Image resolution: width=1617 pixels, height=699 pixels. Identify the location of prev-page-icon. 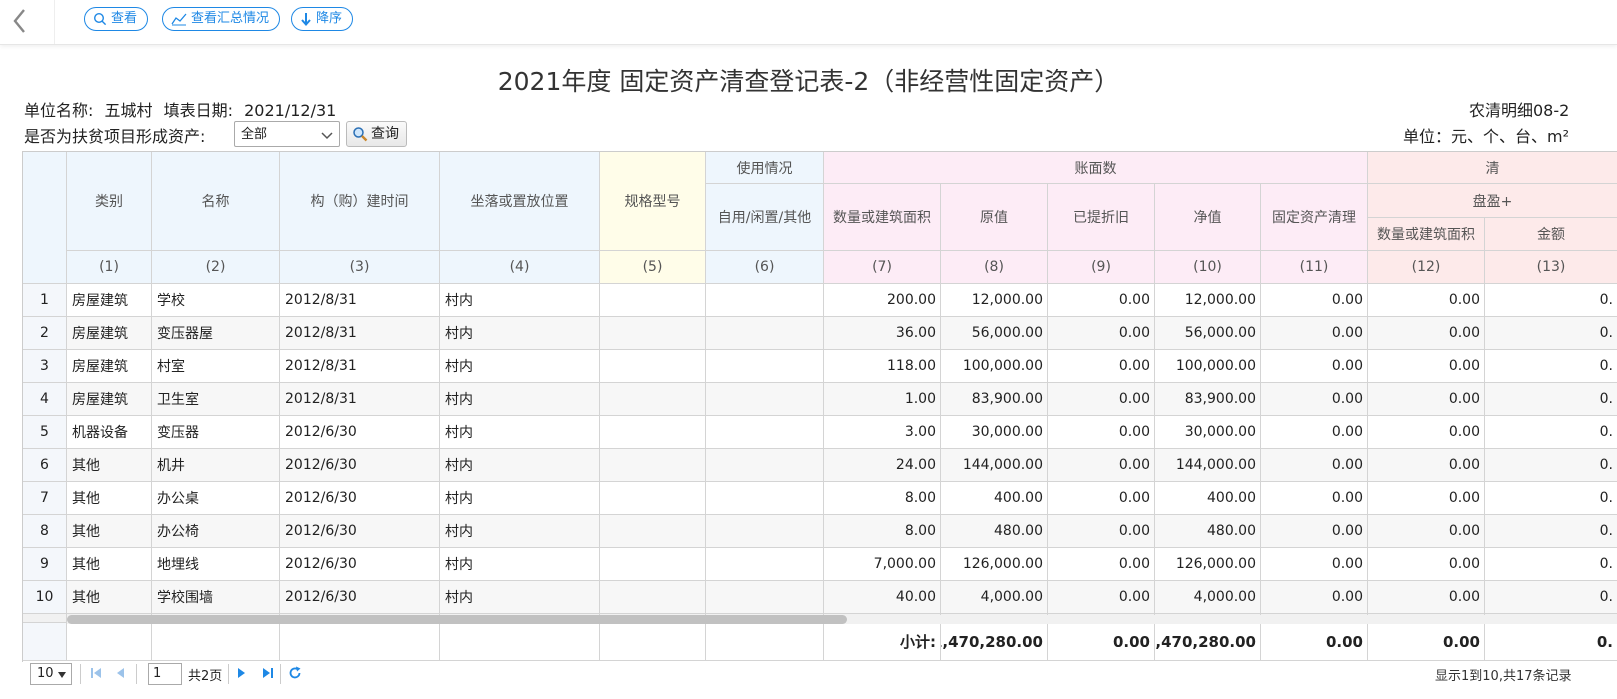
(121, 673).